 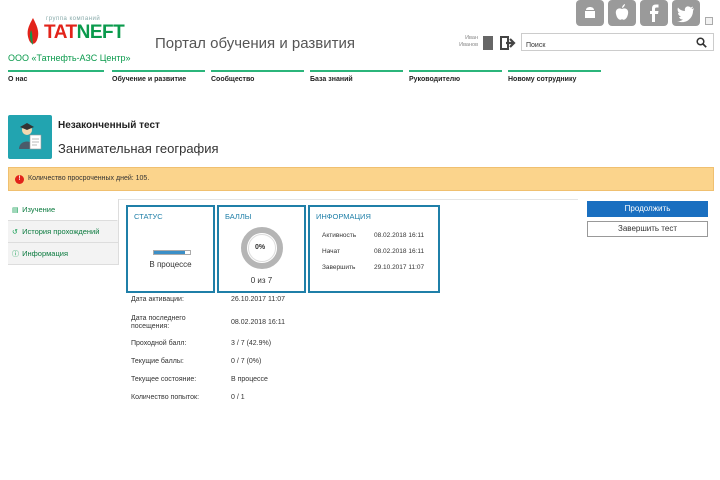 What do you see at coordinates (607, 45) in the screenshot?
I see `search-input` at bounding box center [607, 45].